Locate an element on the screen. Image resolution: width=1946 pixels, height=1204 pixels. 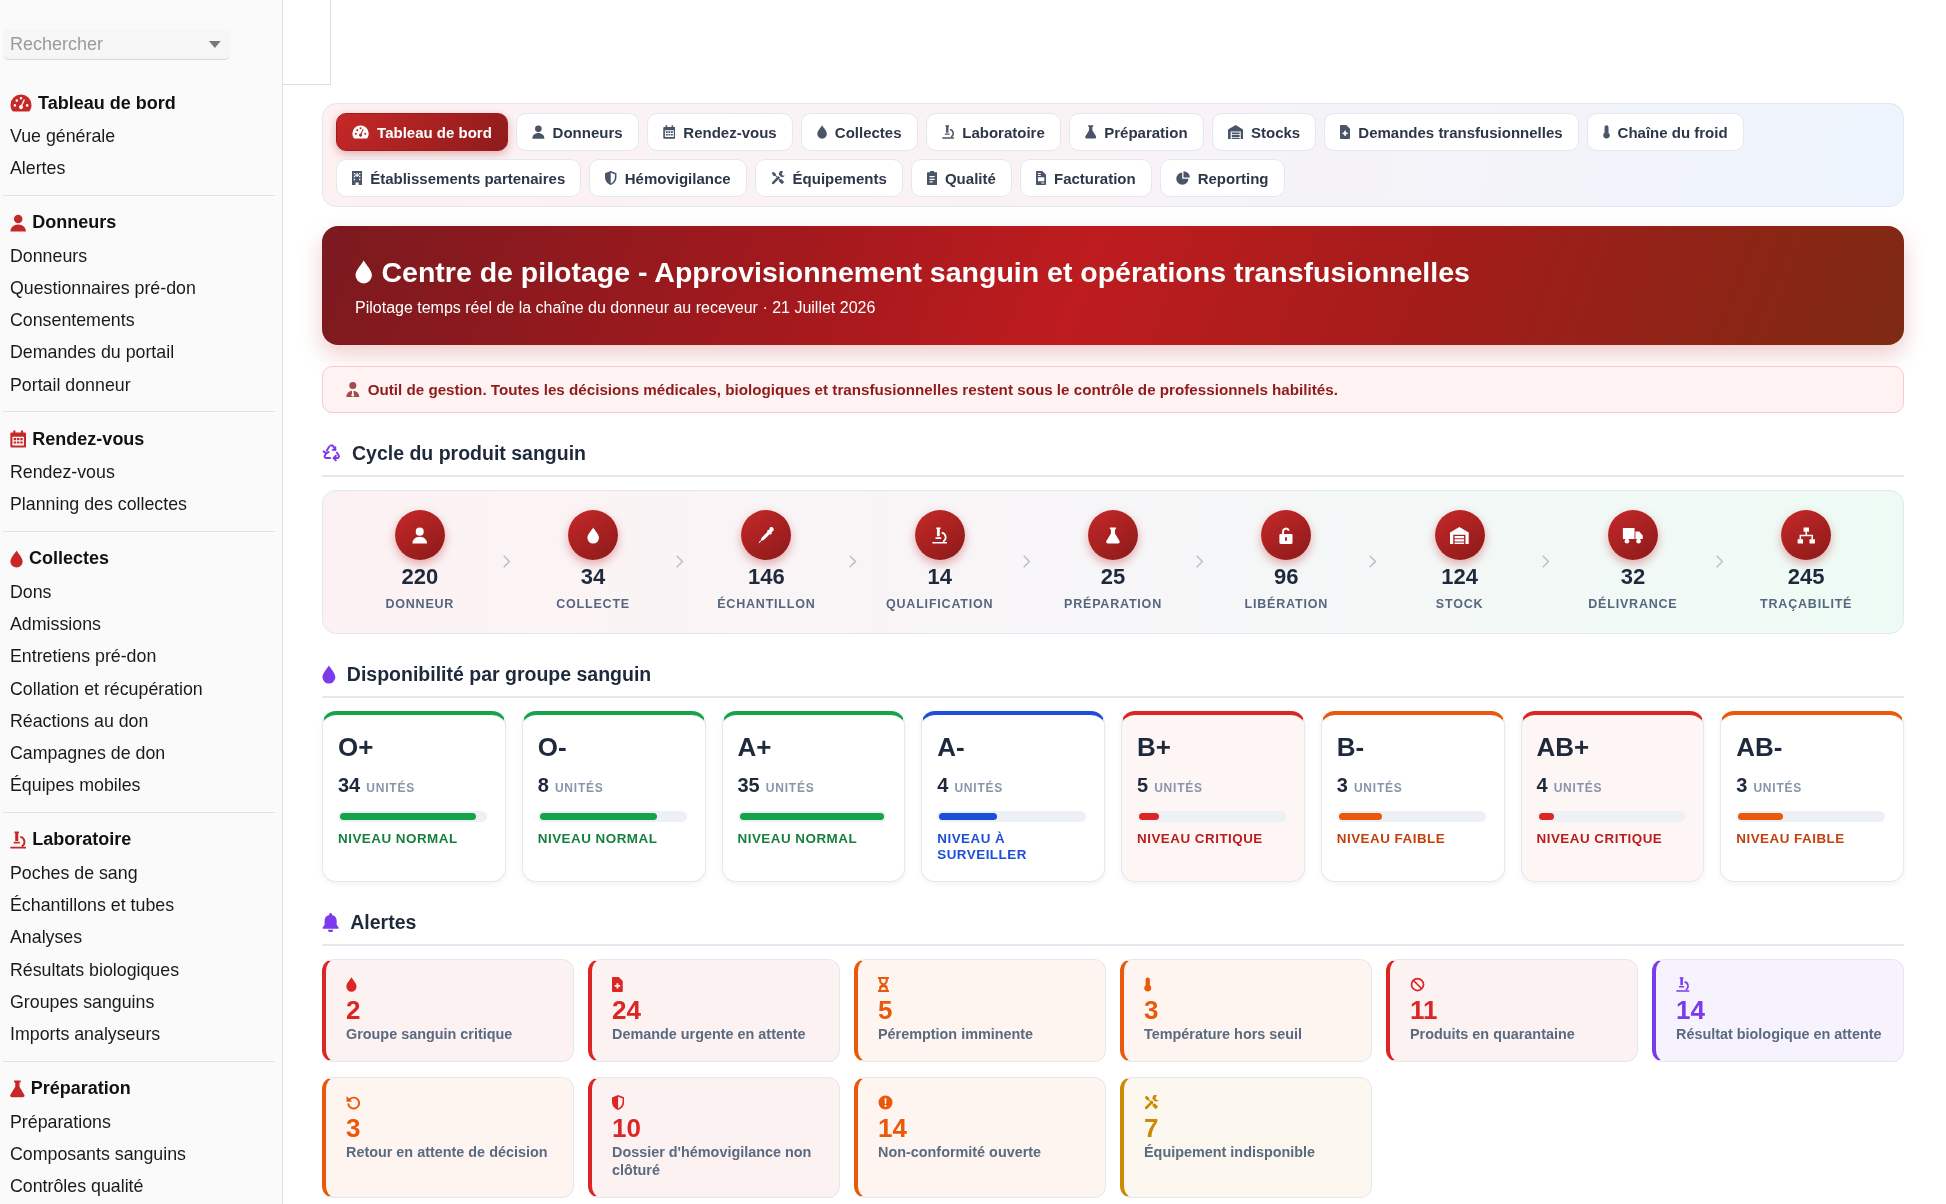
sidebar-link: Questionnaires pré-don is located at coordinates (103, 288).